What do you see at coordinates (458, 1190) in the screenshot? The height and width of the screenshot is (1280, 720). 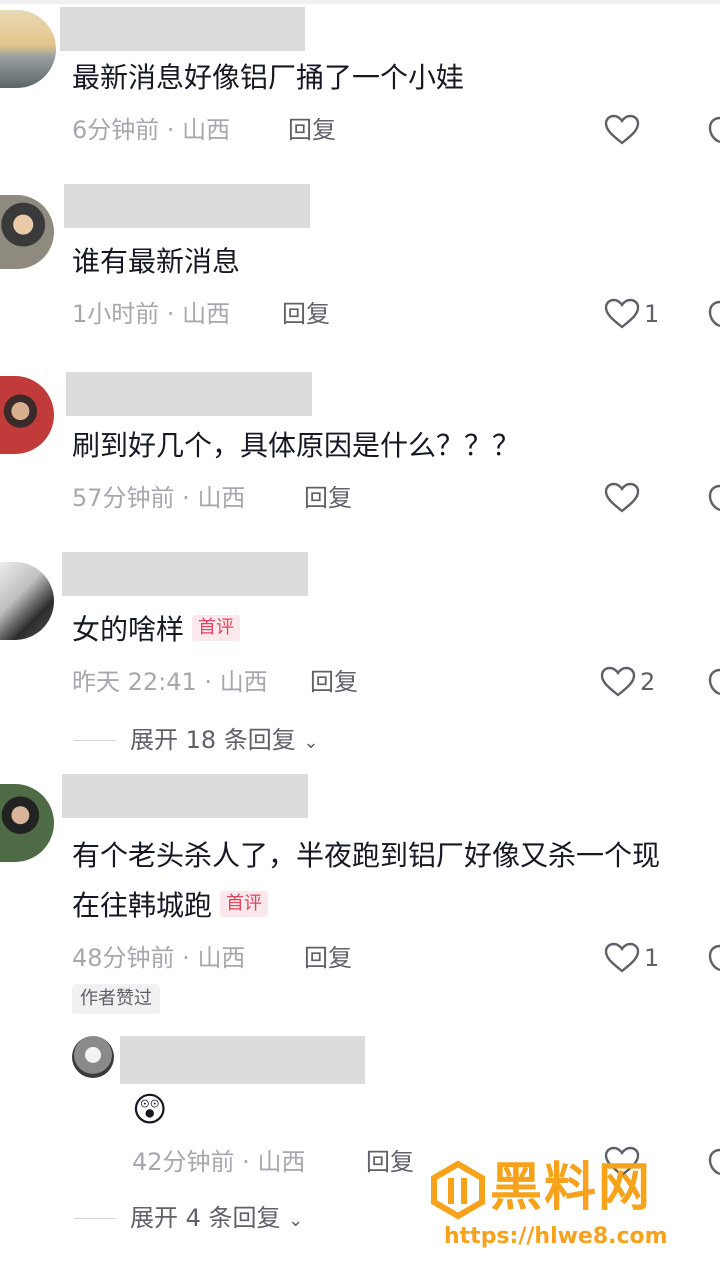 I see `watermark-logo-icon` at bounding box center [458, 1190].